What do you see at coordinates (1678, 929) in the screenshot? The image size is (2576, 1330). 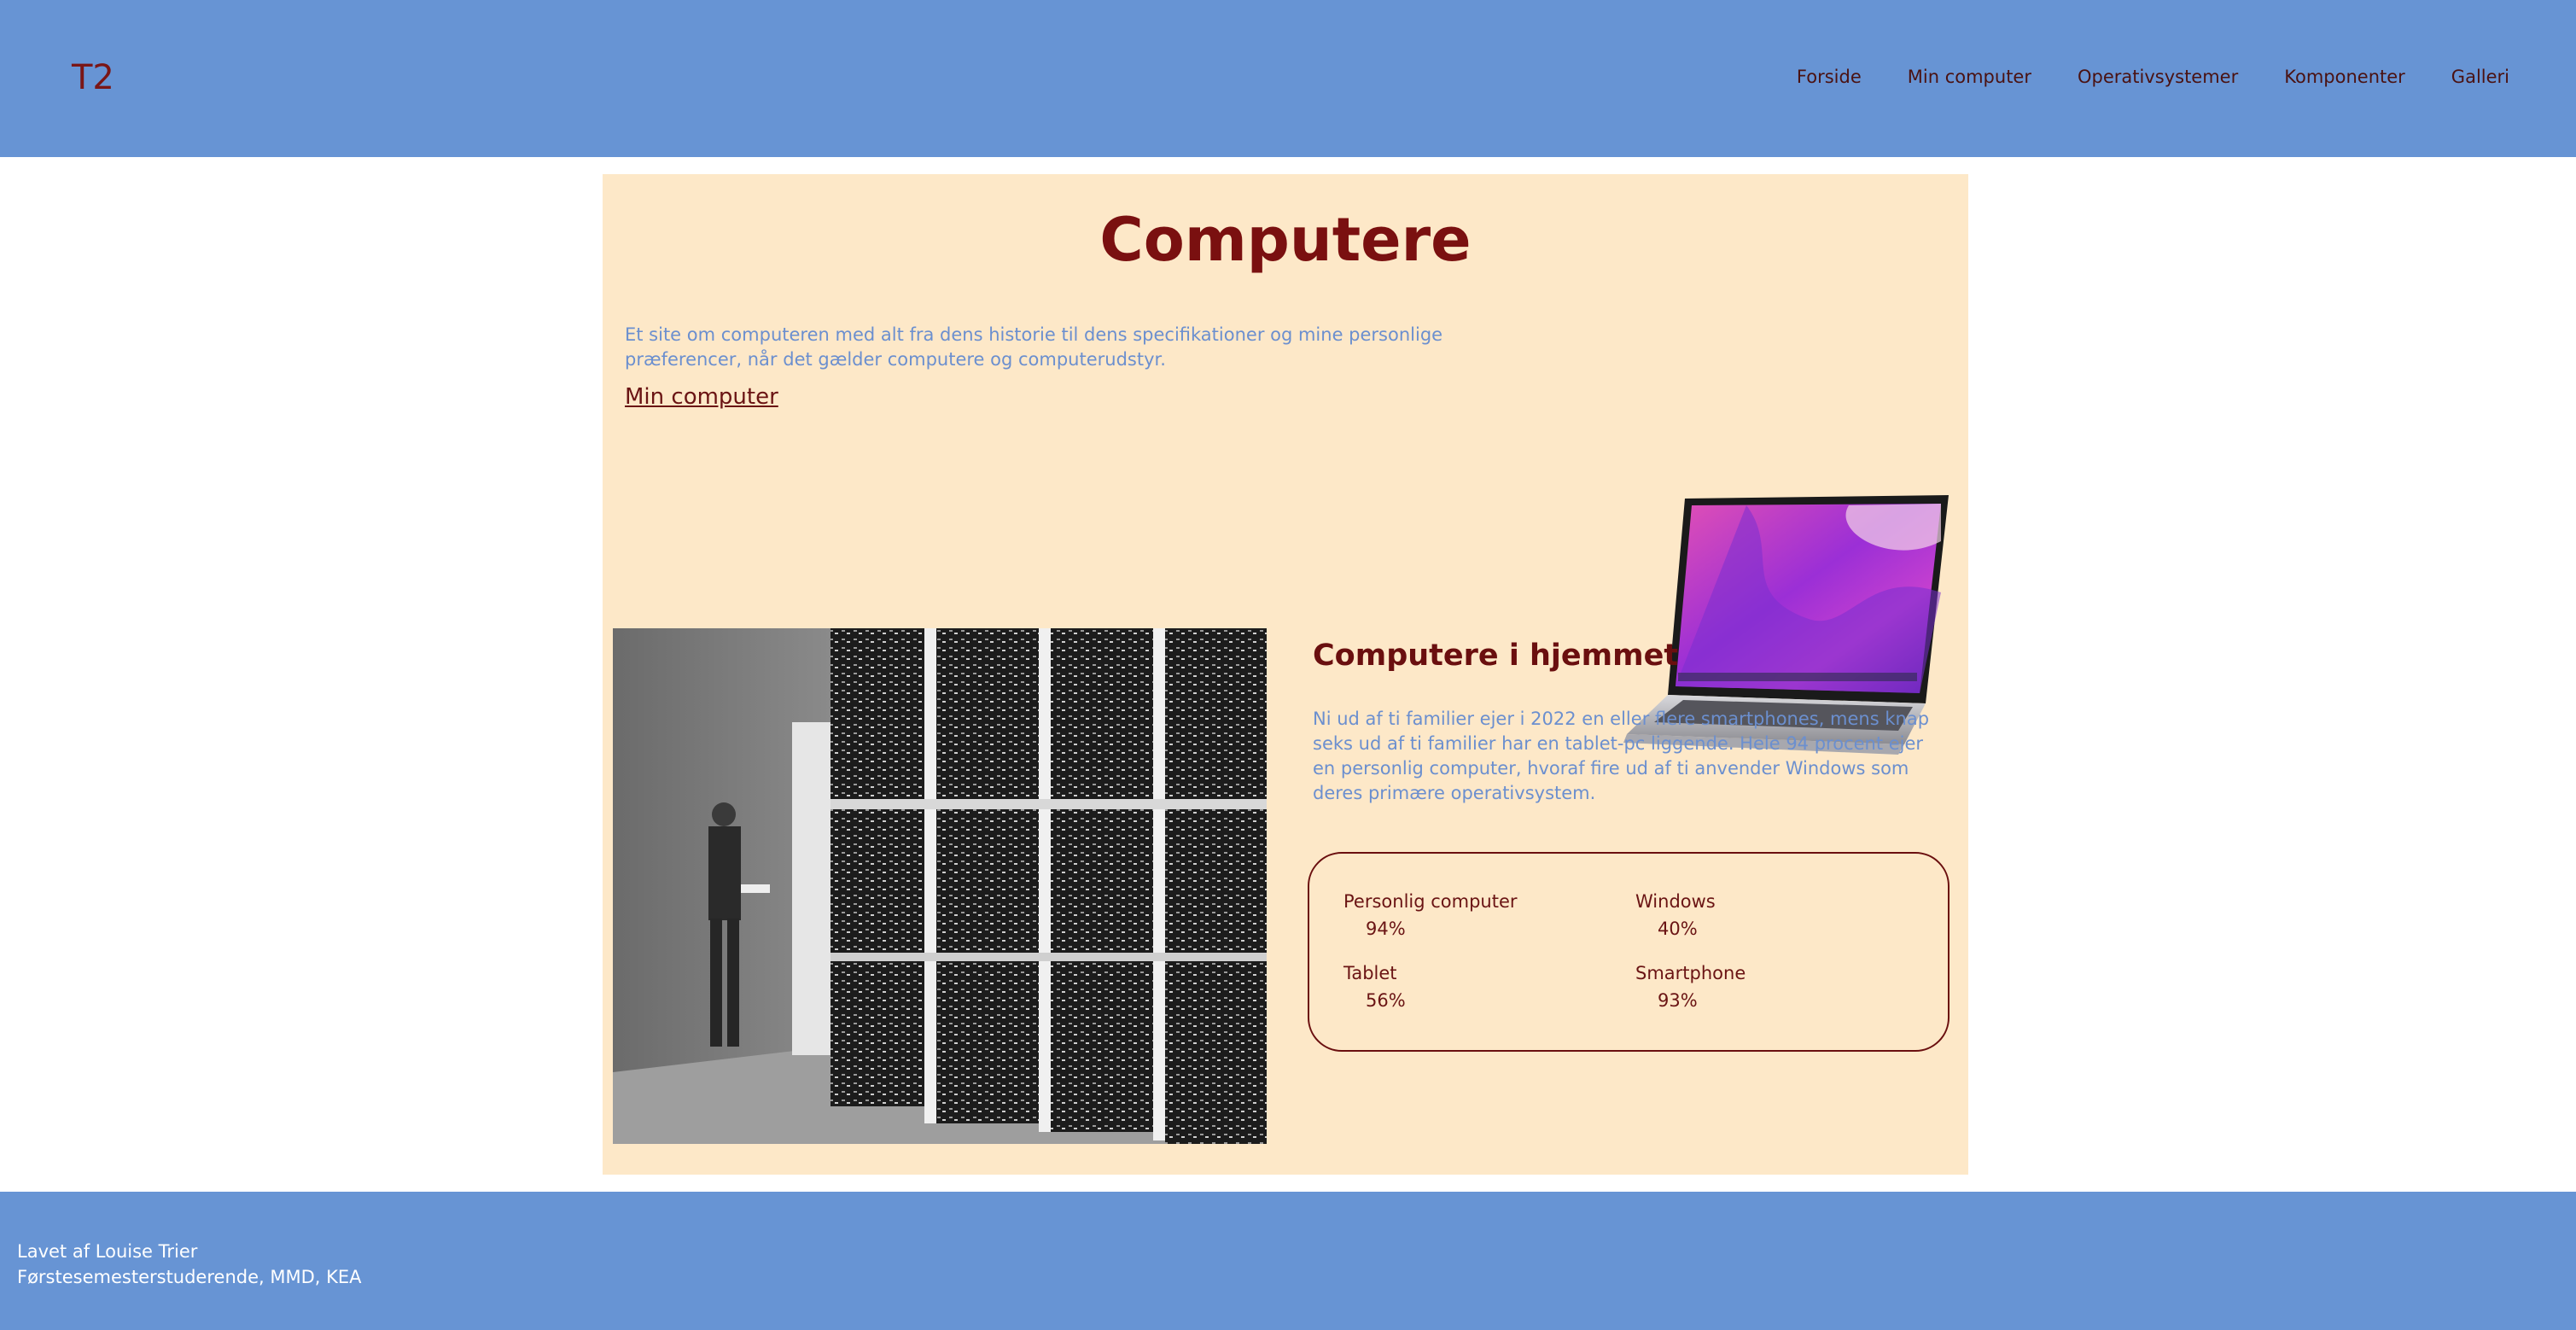 I see `stat-value: 40%` at bounding box center [1678, 929].